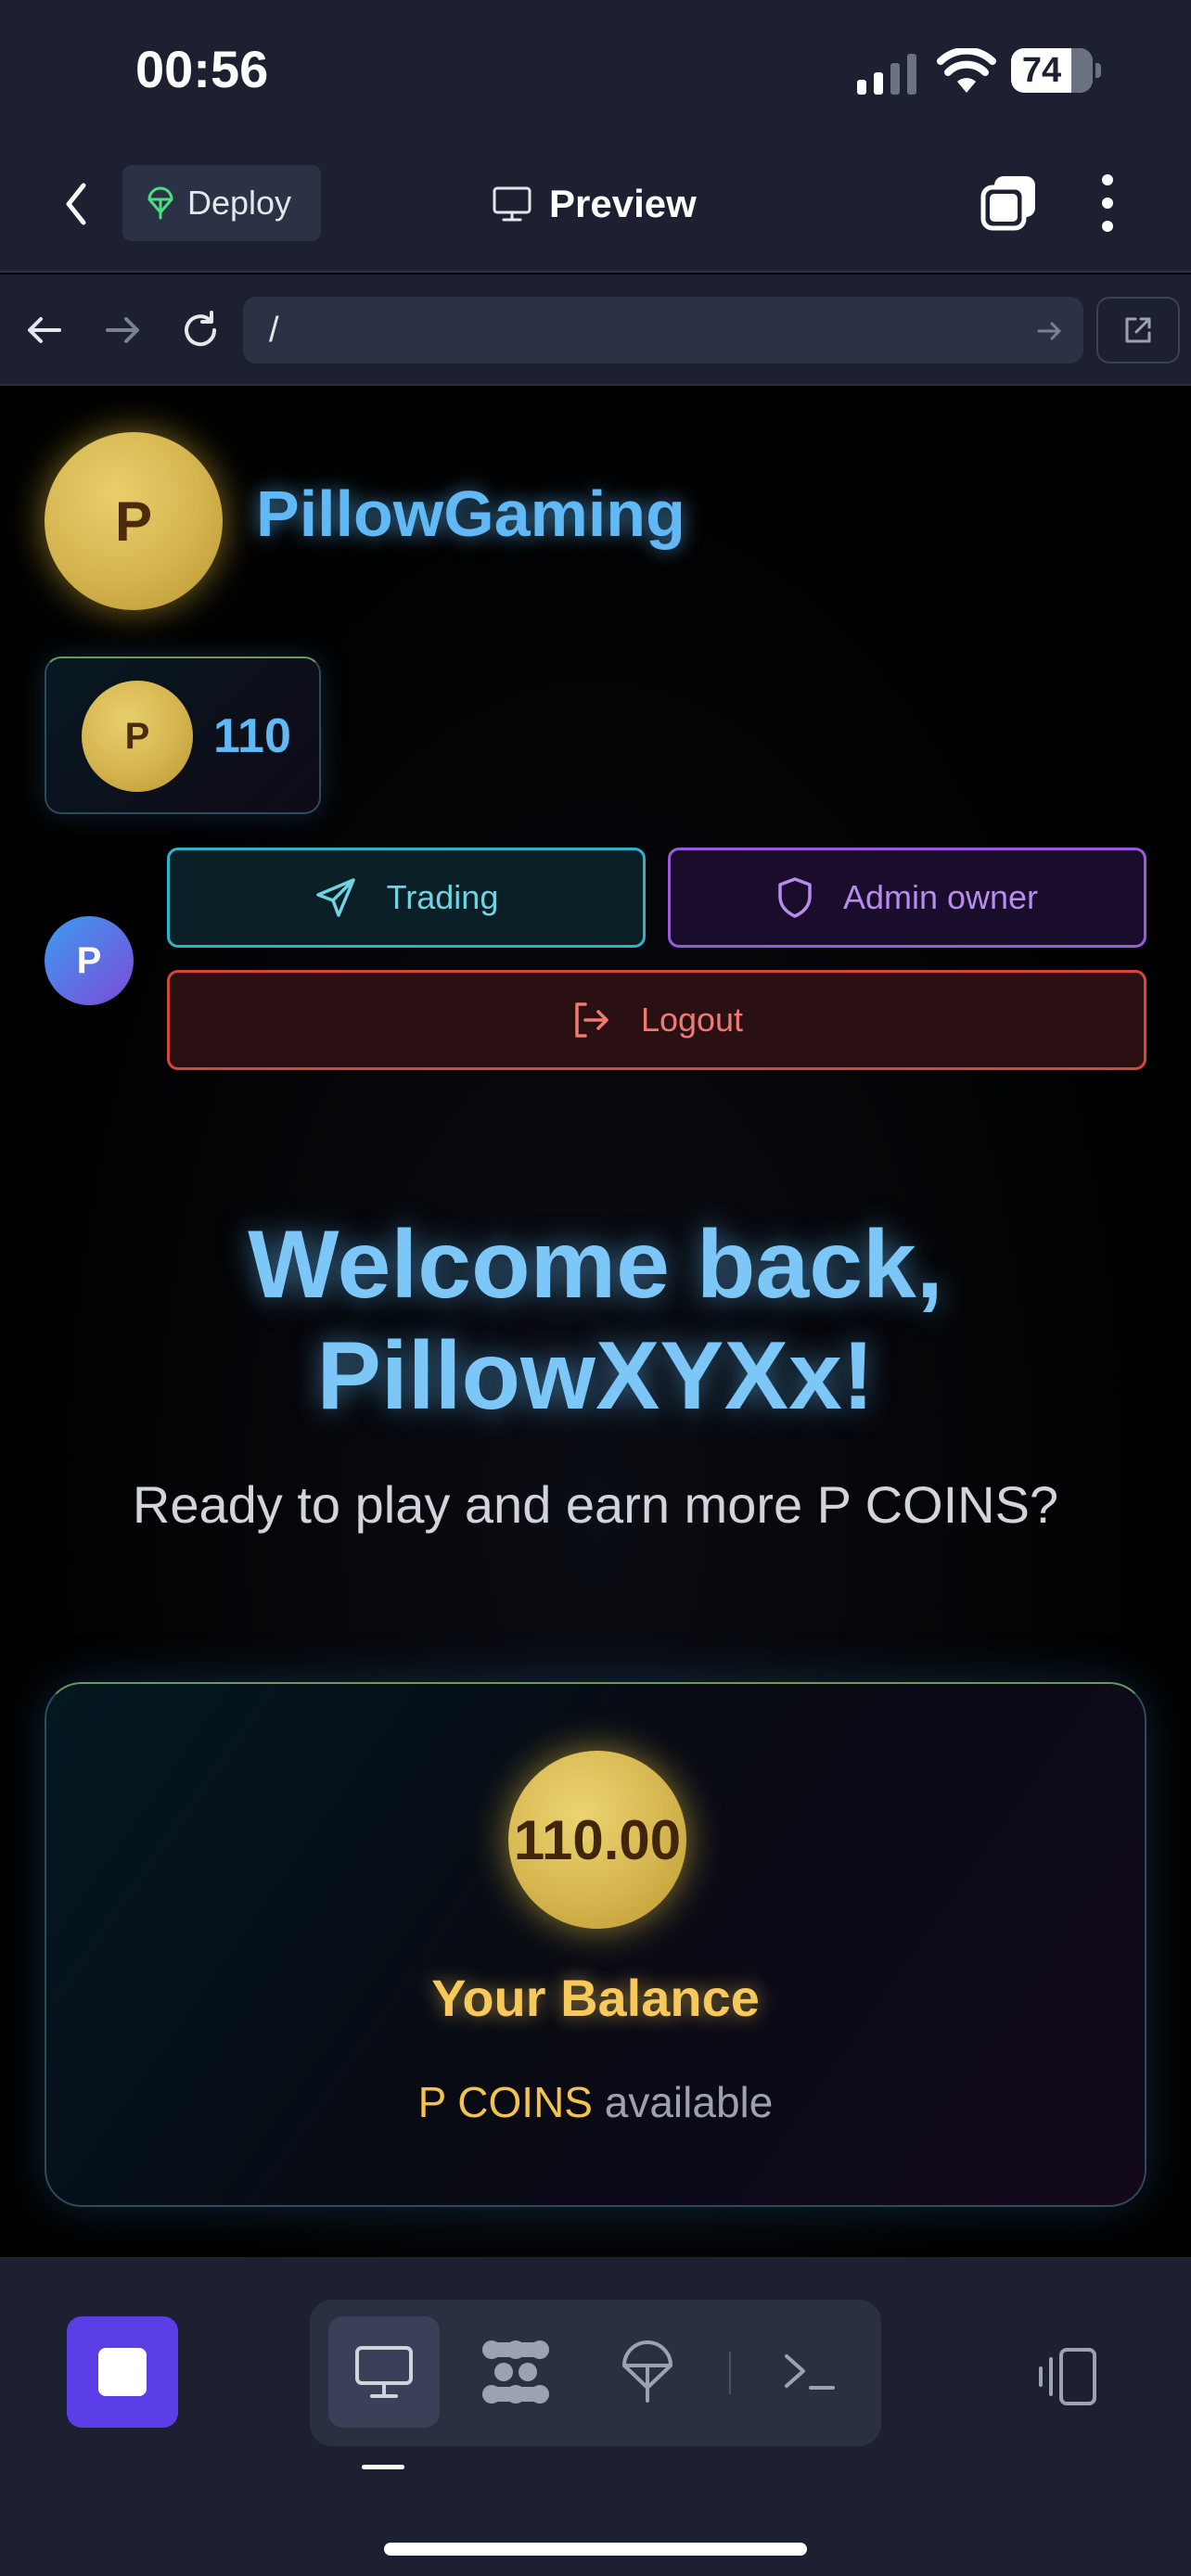  Describe the element at coordinates (274, 330) in the screenshot. I see `url-text: /` at that location.